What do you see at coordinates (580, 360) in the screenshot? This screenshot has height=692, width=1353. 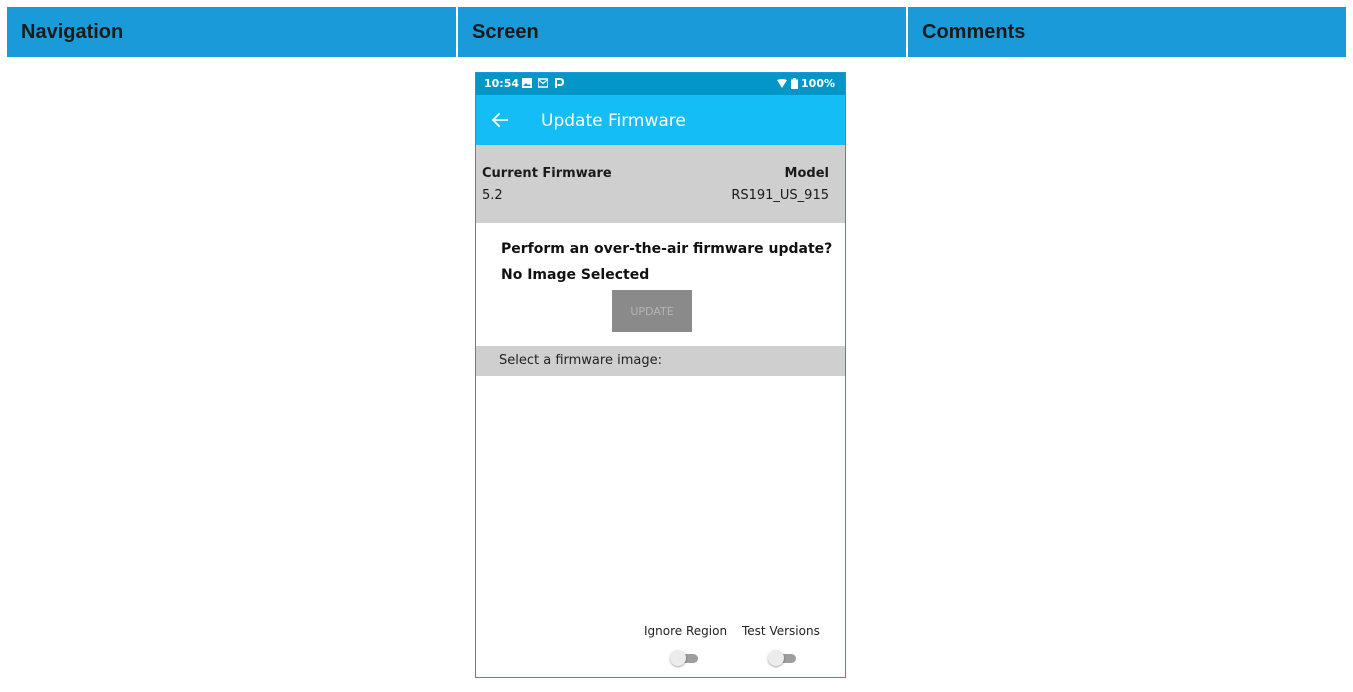 I see `select-image-label: Select a firmware image:` at bounding box center [580, 360].